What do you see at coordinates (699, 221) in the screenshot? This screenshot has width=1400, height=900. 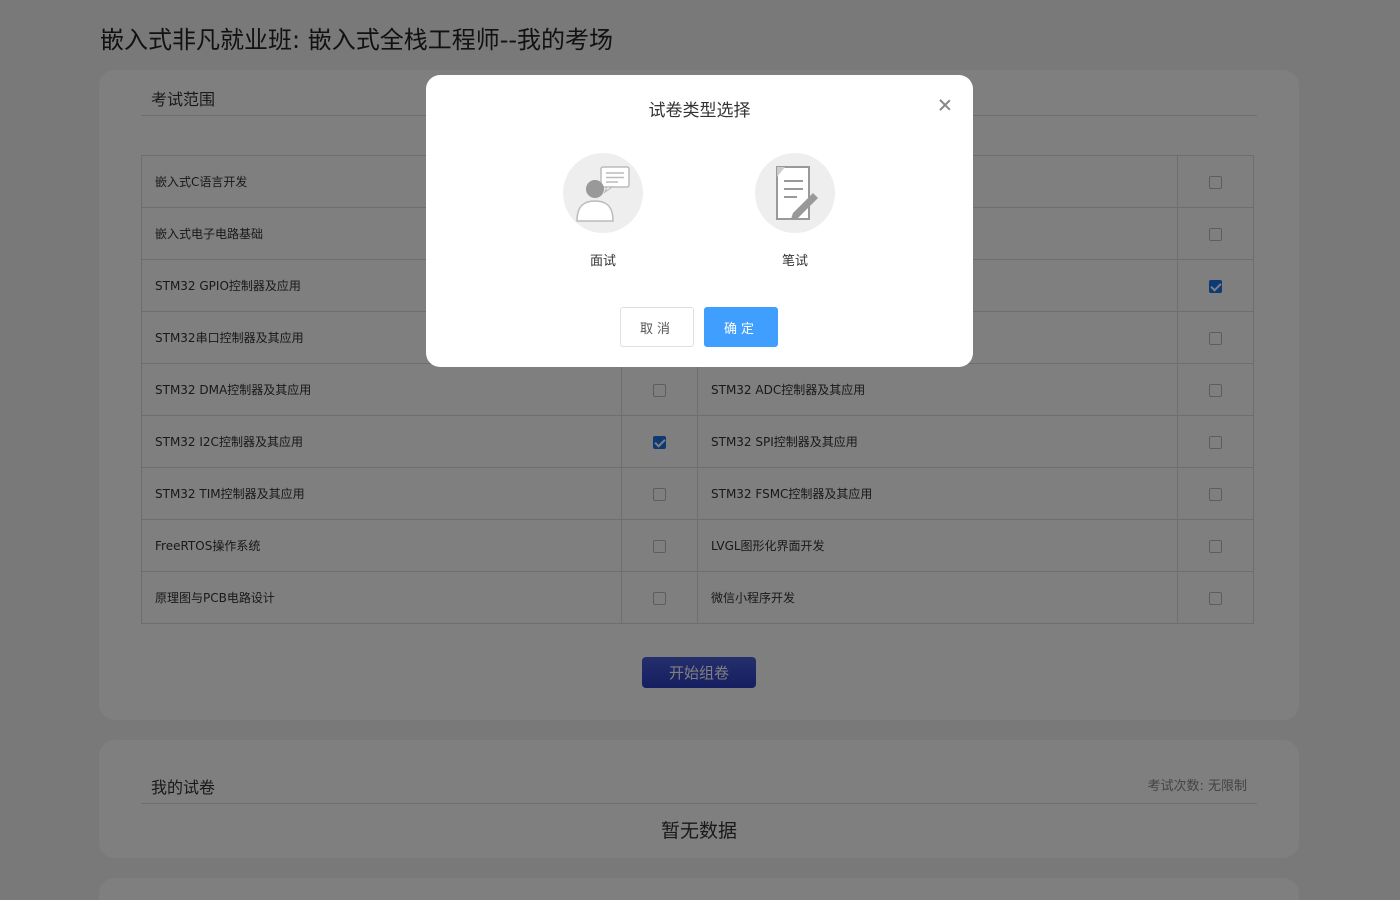 I see `paper-type-dialog: 试卷类型选择 面试 笔试 取消 确定` at bounding box center [699, 221].